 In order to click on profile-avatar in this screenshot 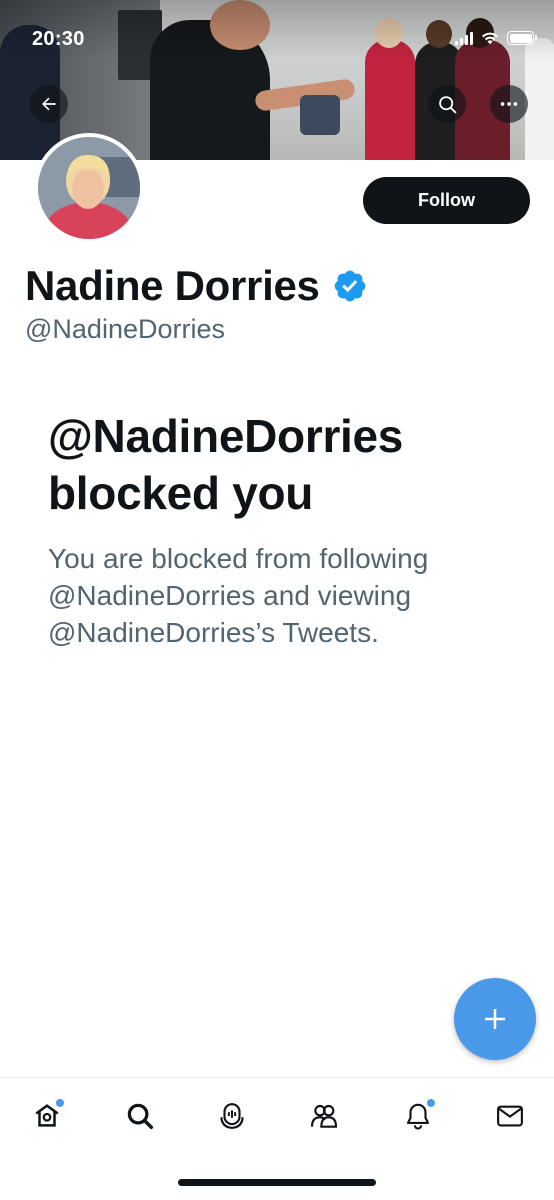, I will do `click(89, 188)`.